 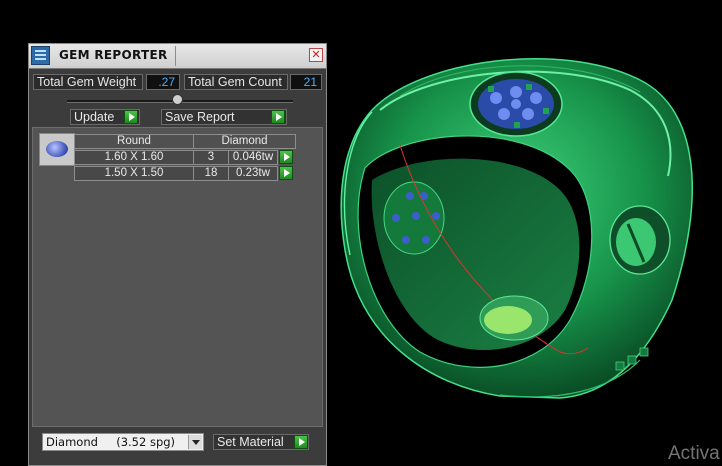 What do you see at coordinates (211, 173) in the screenshot?
I see `gem-count-cell: 18` at bounding box center [211, 173].